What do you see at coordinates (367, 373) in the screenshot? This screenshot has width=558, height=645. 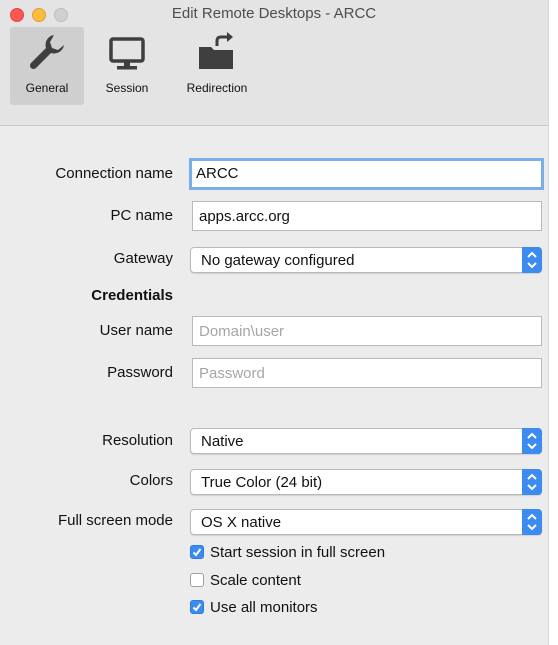 I see `password-field: Password` at bounding box center [367, 373].